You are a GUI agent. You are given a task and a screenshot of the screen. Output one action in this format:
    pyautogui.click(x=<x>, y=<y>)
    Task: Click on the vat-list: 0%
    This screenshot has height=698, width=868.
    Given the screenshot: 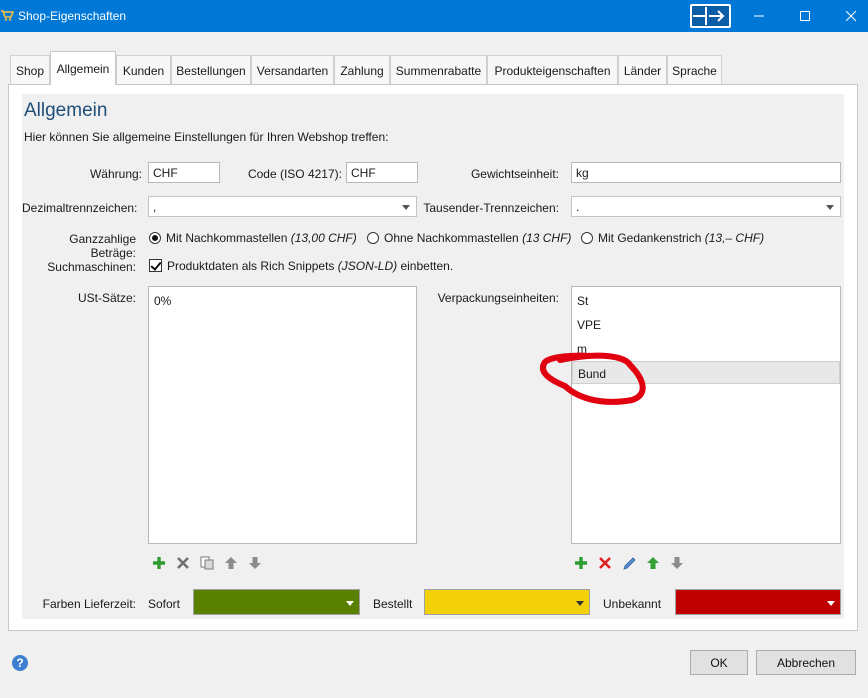 What is the action you would take?
    pyautogui.click(x=282, y=415)
    